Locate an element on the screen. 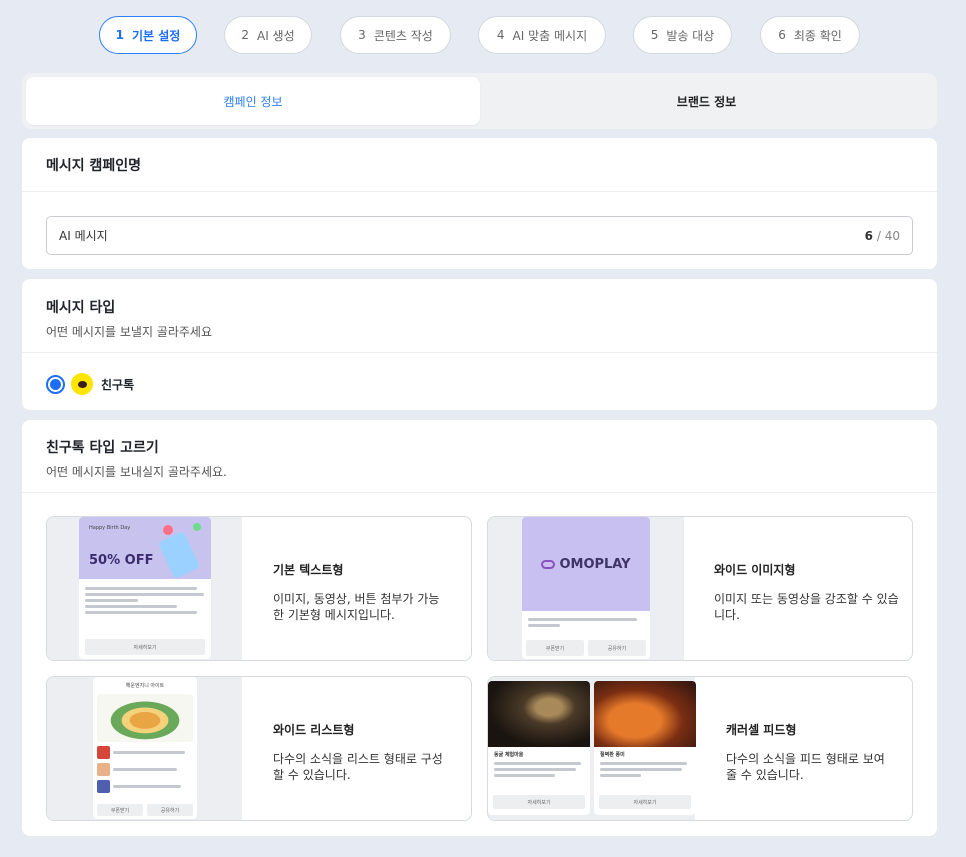 The image size is (966, 857). option-title: 캐러셀 피드형 is located at coordinates (761, 730).